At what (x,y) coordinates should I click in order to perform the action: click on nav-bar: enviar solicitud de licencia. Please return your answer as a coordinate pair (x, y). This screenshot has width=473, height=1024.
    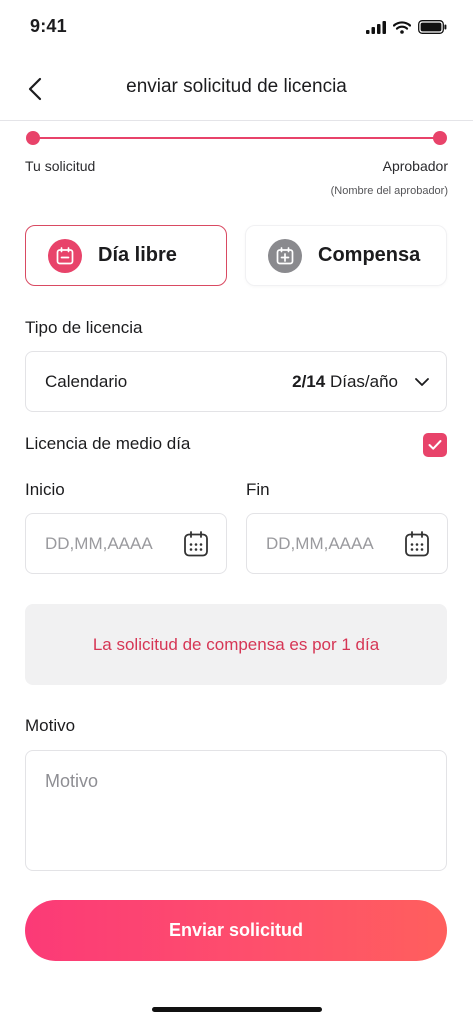
    Looking at the image, I should click on (236, 88).